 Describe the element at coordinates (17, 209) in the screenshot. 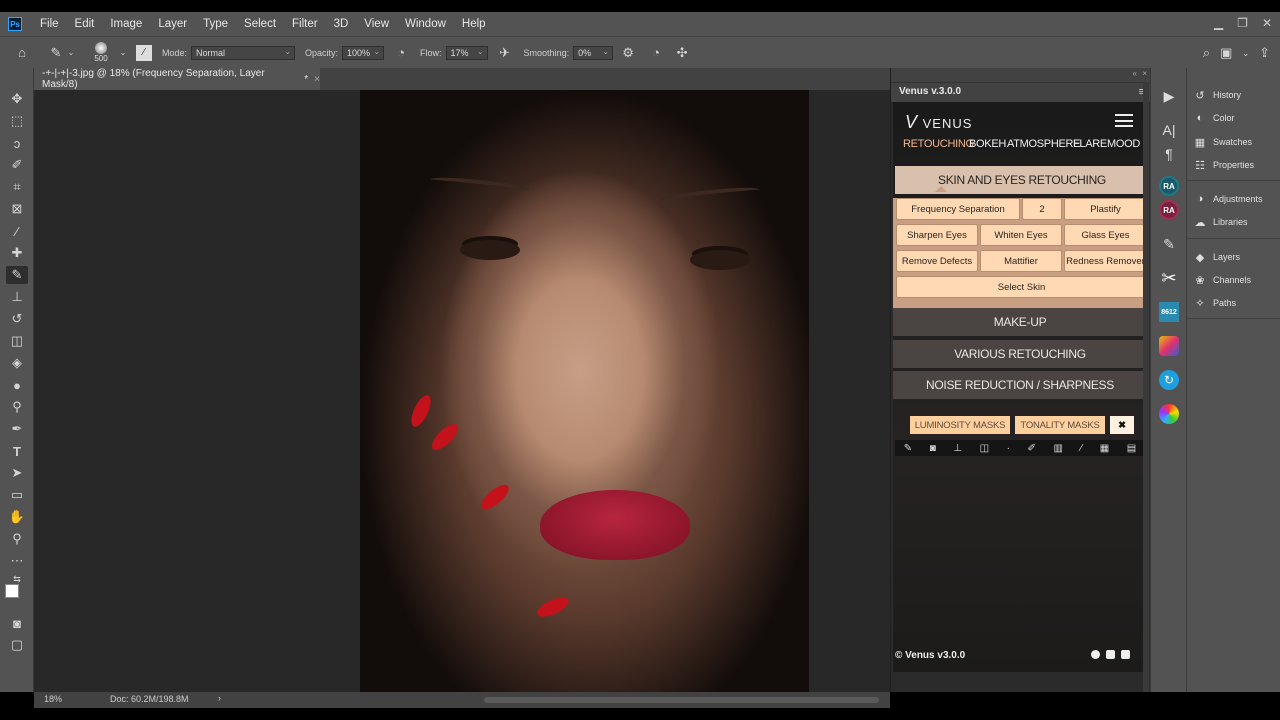

I see `frame-tool-icon: ⊠` at that location.